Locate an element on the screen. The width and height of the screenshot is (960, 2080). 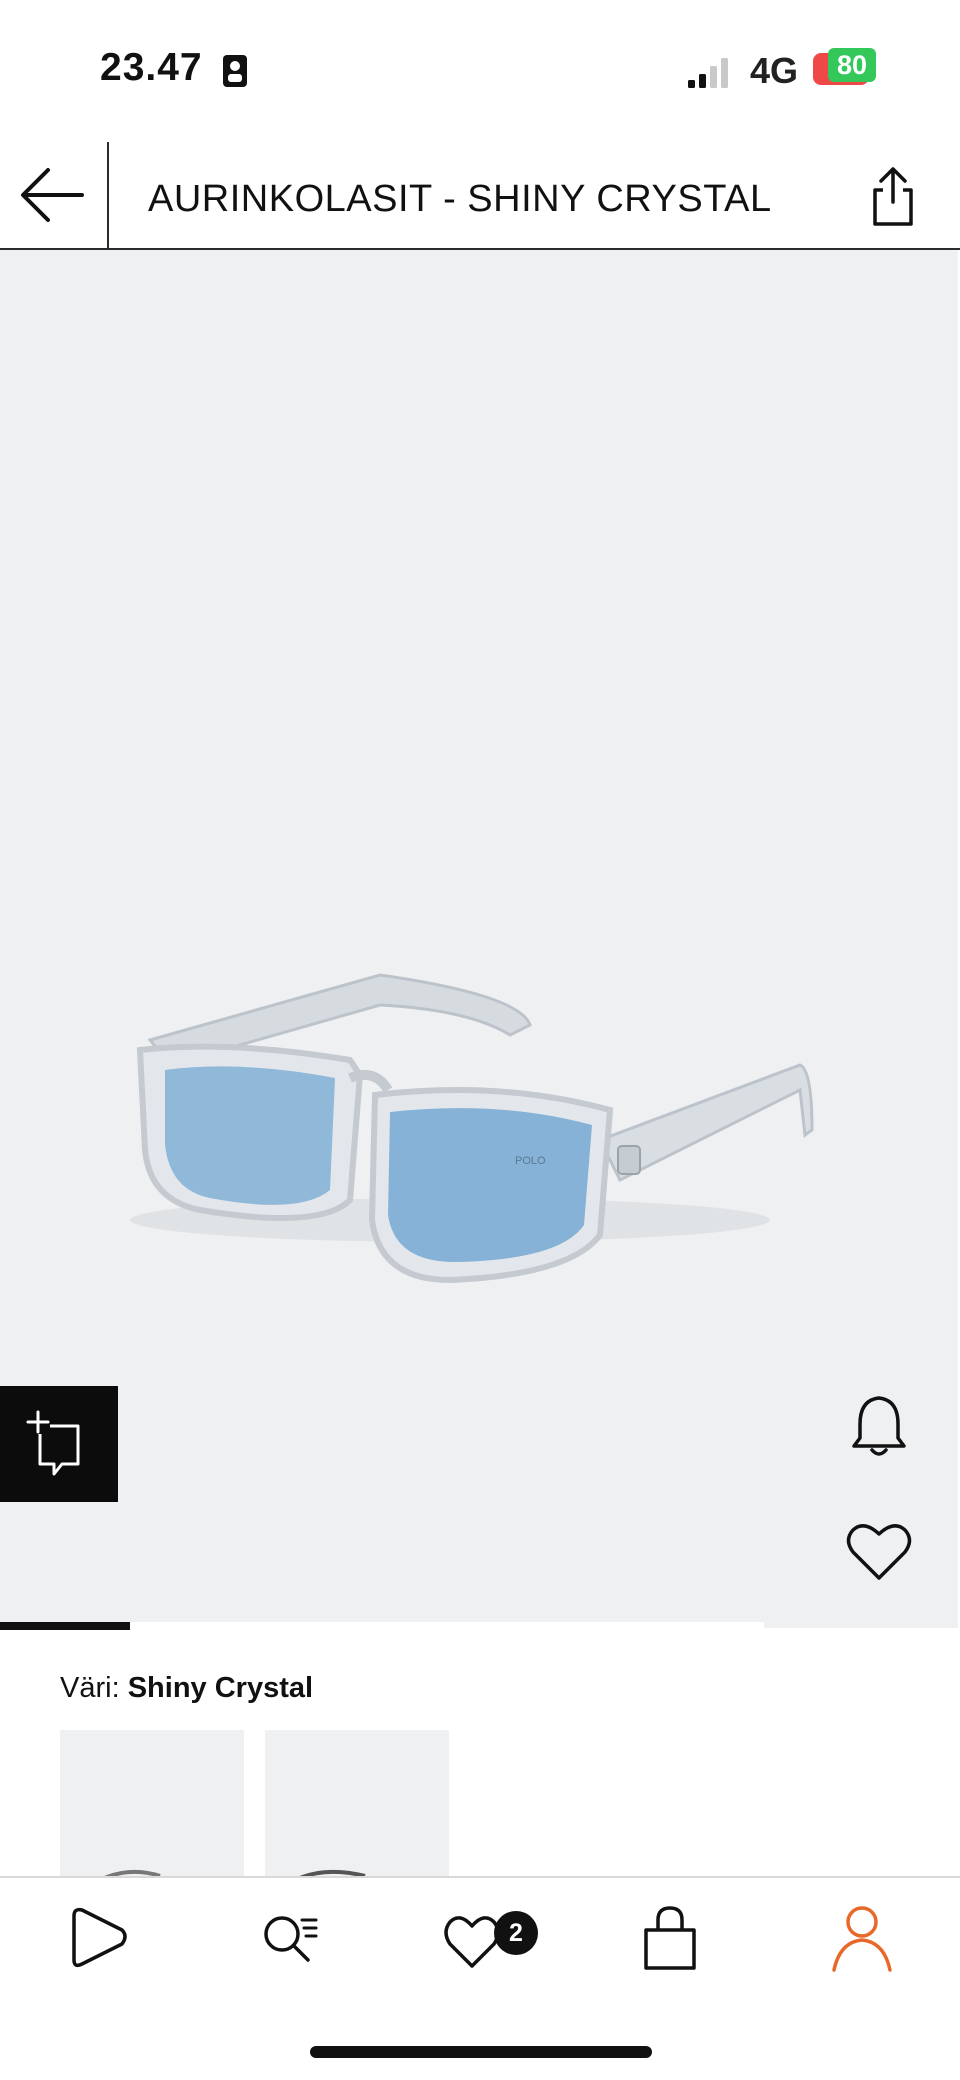
bag-icon is located at coordinates (670, 1938).